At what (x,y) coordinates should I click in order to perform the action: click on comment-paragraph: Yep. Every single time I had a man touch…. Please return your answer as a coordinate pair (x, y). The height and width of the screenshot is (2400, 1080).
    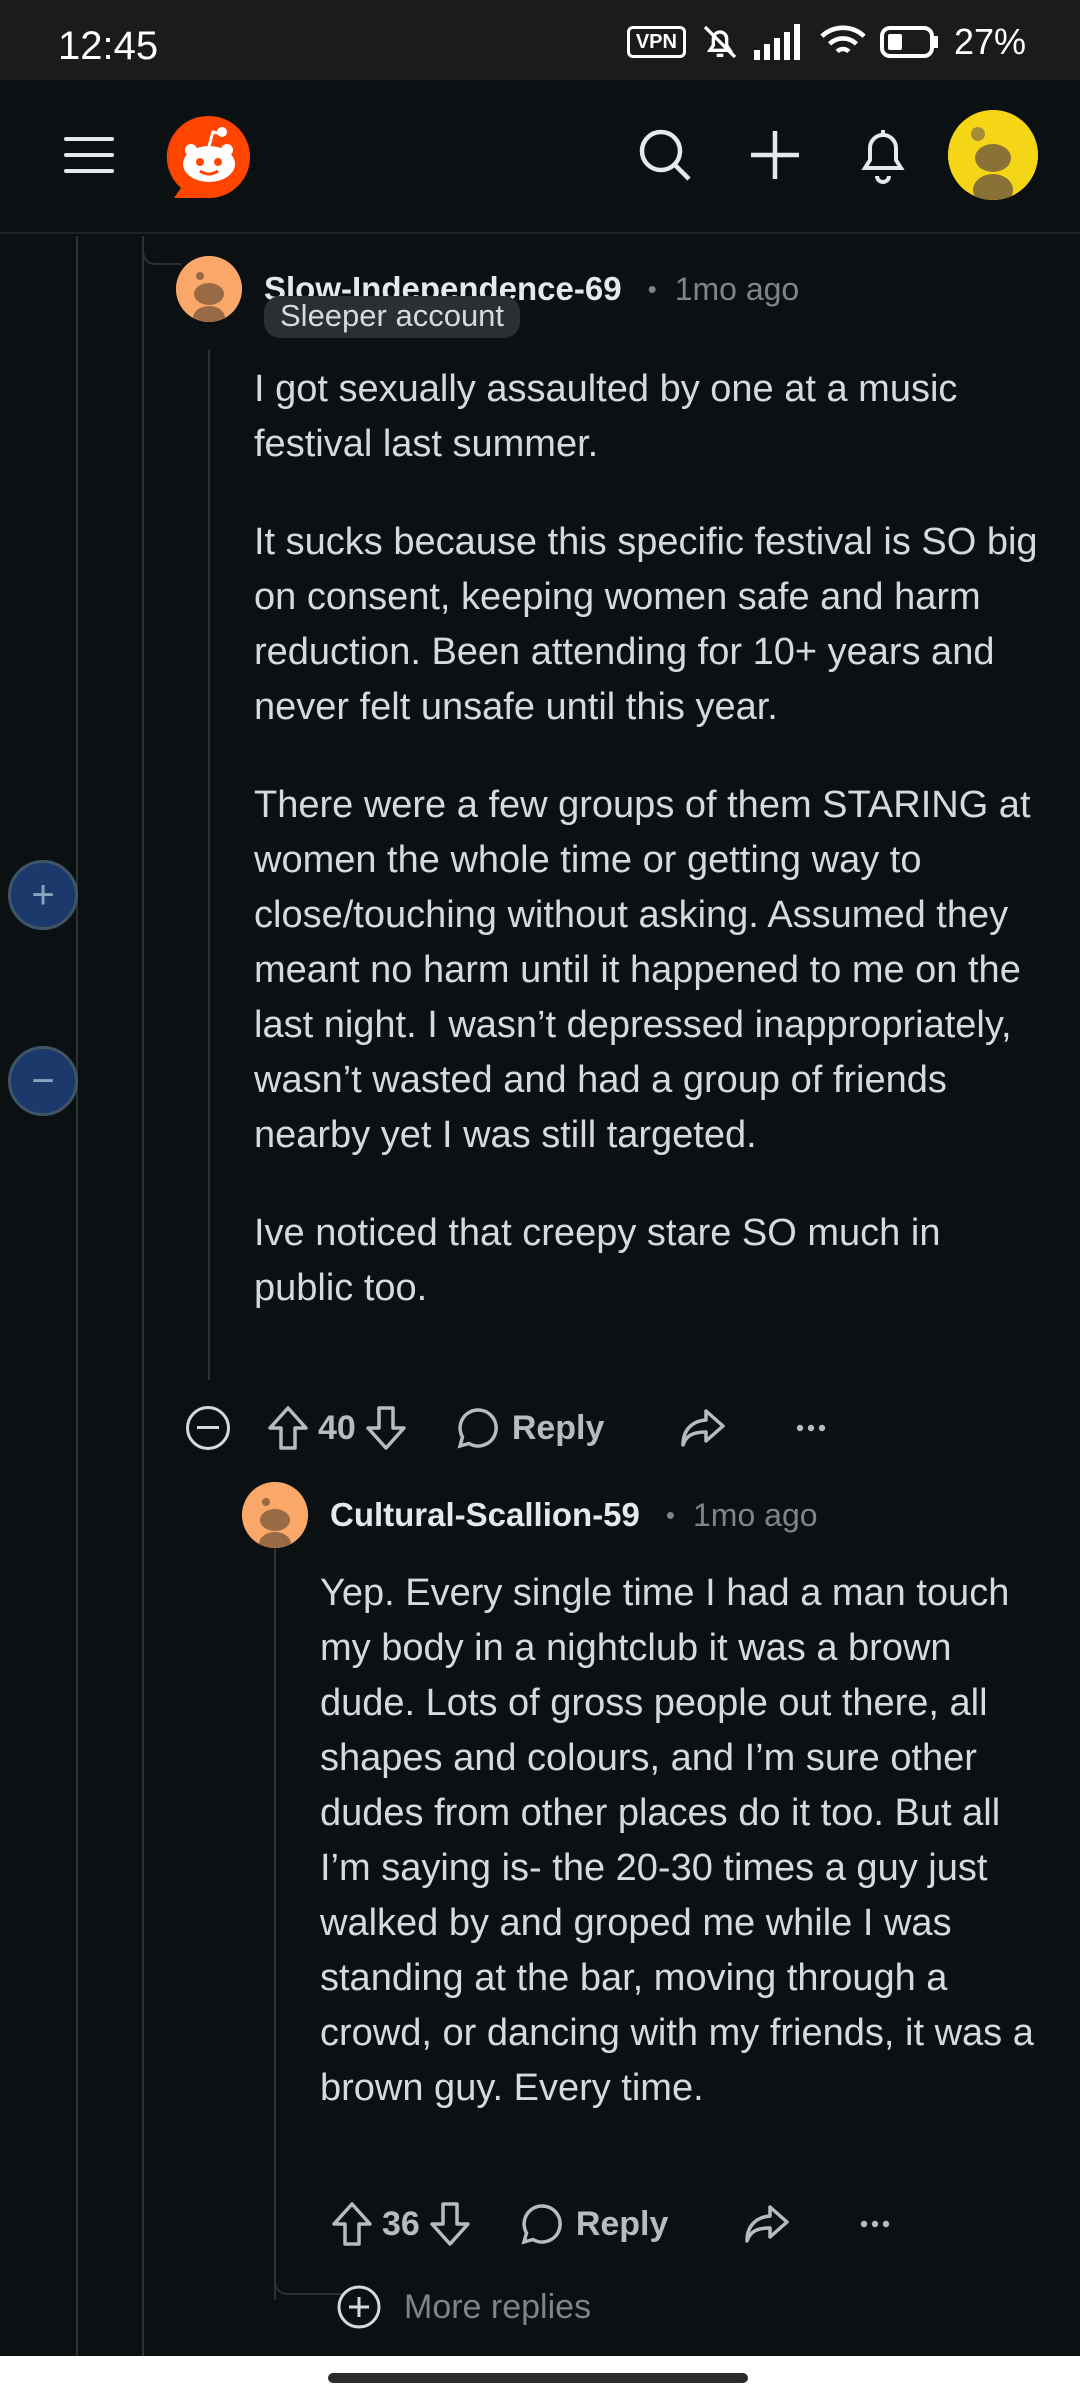
    Looking at the image, I should click on (677, 1840).